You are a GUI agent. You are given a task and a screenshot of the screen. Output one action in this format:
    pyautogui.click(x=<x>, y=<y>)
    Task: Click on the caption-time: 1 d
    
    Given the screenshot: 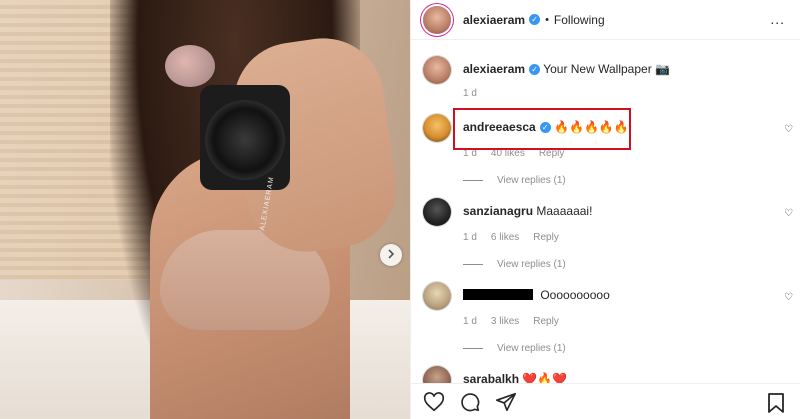 What is the action you would take?
    pyautogui.click(x=470, y=93)
    